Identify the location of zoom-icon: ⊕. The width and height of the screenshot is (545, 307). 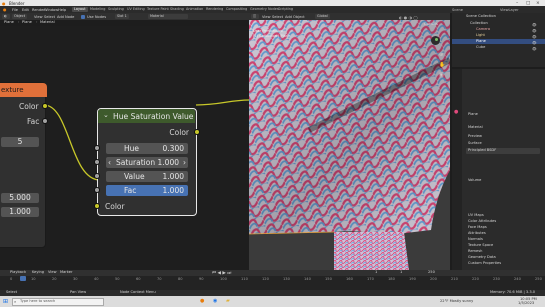
(441, 55).